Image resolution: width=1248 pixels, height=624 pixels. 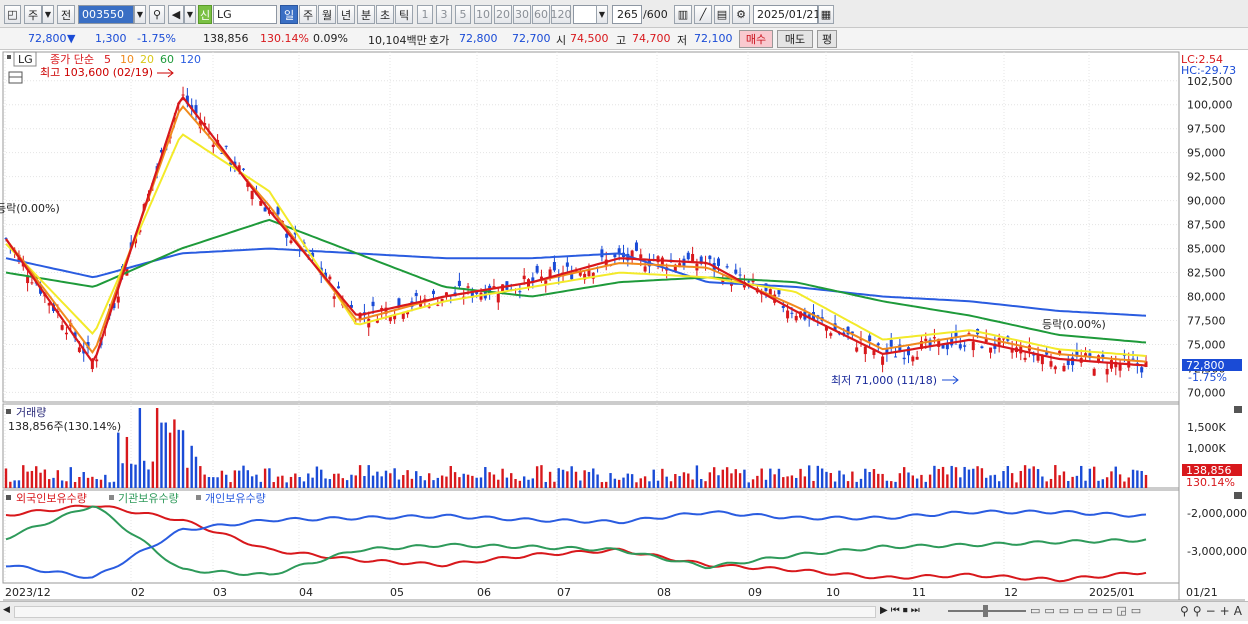 I want to click on tab-month: 월, so click(x=327, y=14).